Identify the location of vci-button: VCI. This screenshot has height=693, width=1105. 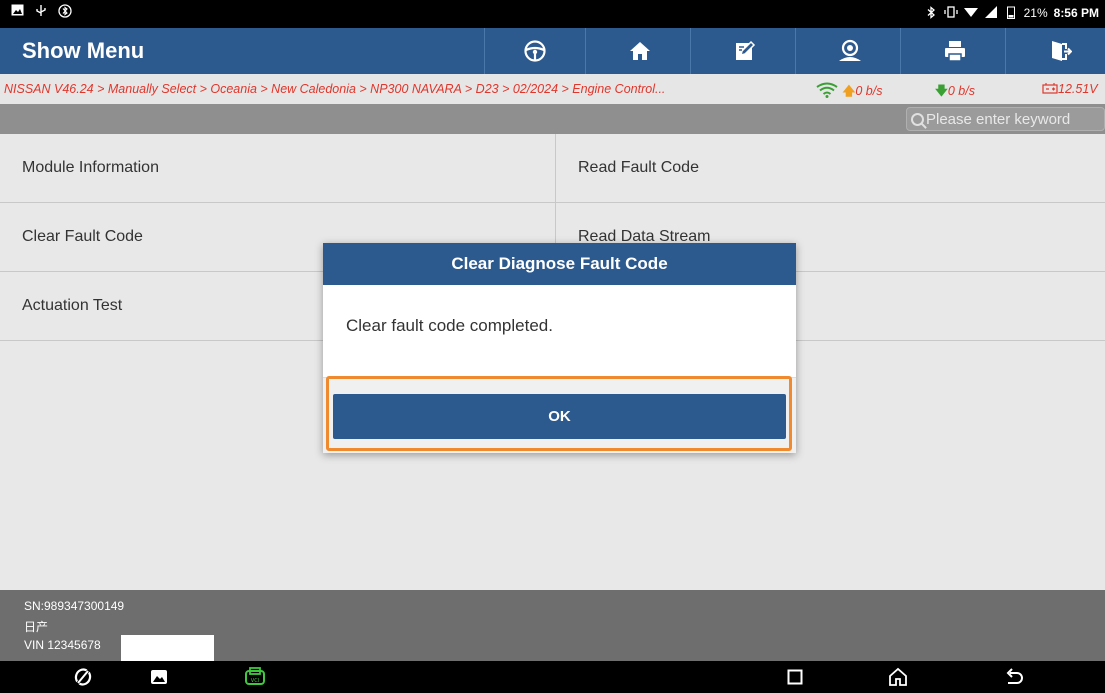
(255, 677).